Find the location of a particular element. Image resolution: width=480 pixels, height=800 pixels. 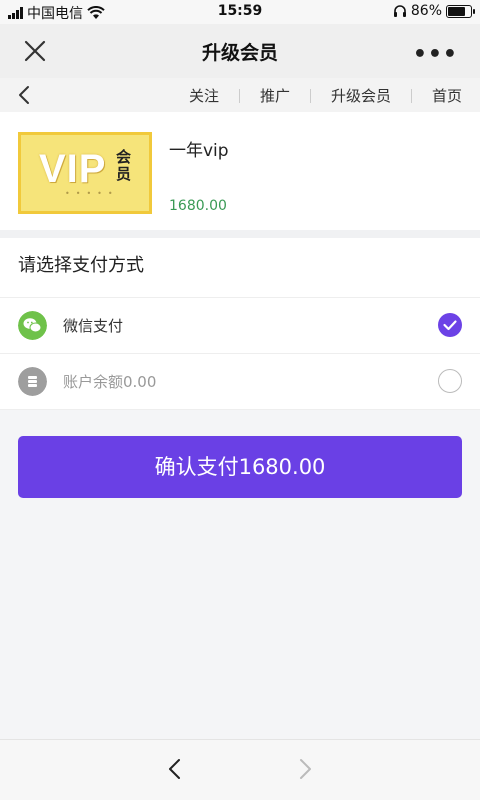

payment-section-title: 请选择支付方式 is located at coordinates (240, 268).